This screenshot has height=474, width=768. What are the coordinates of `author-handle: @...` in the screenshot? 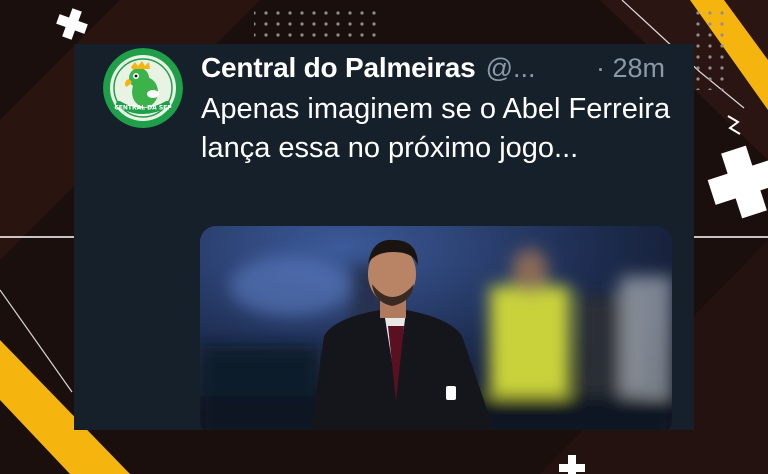 It's located at (511, 68).